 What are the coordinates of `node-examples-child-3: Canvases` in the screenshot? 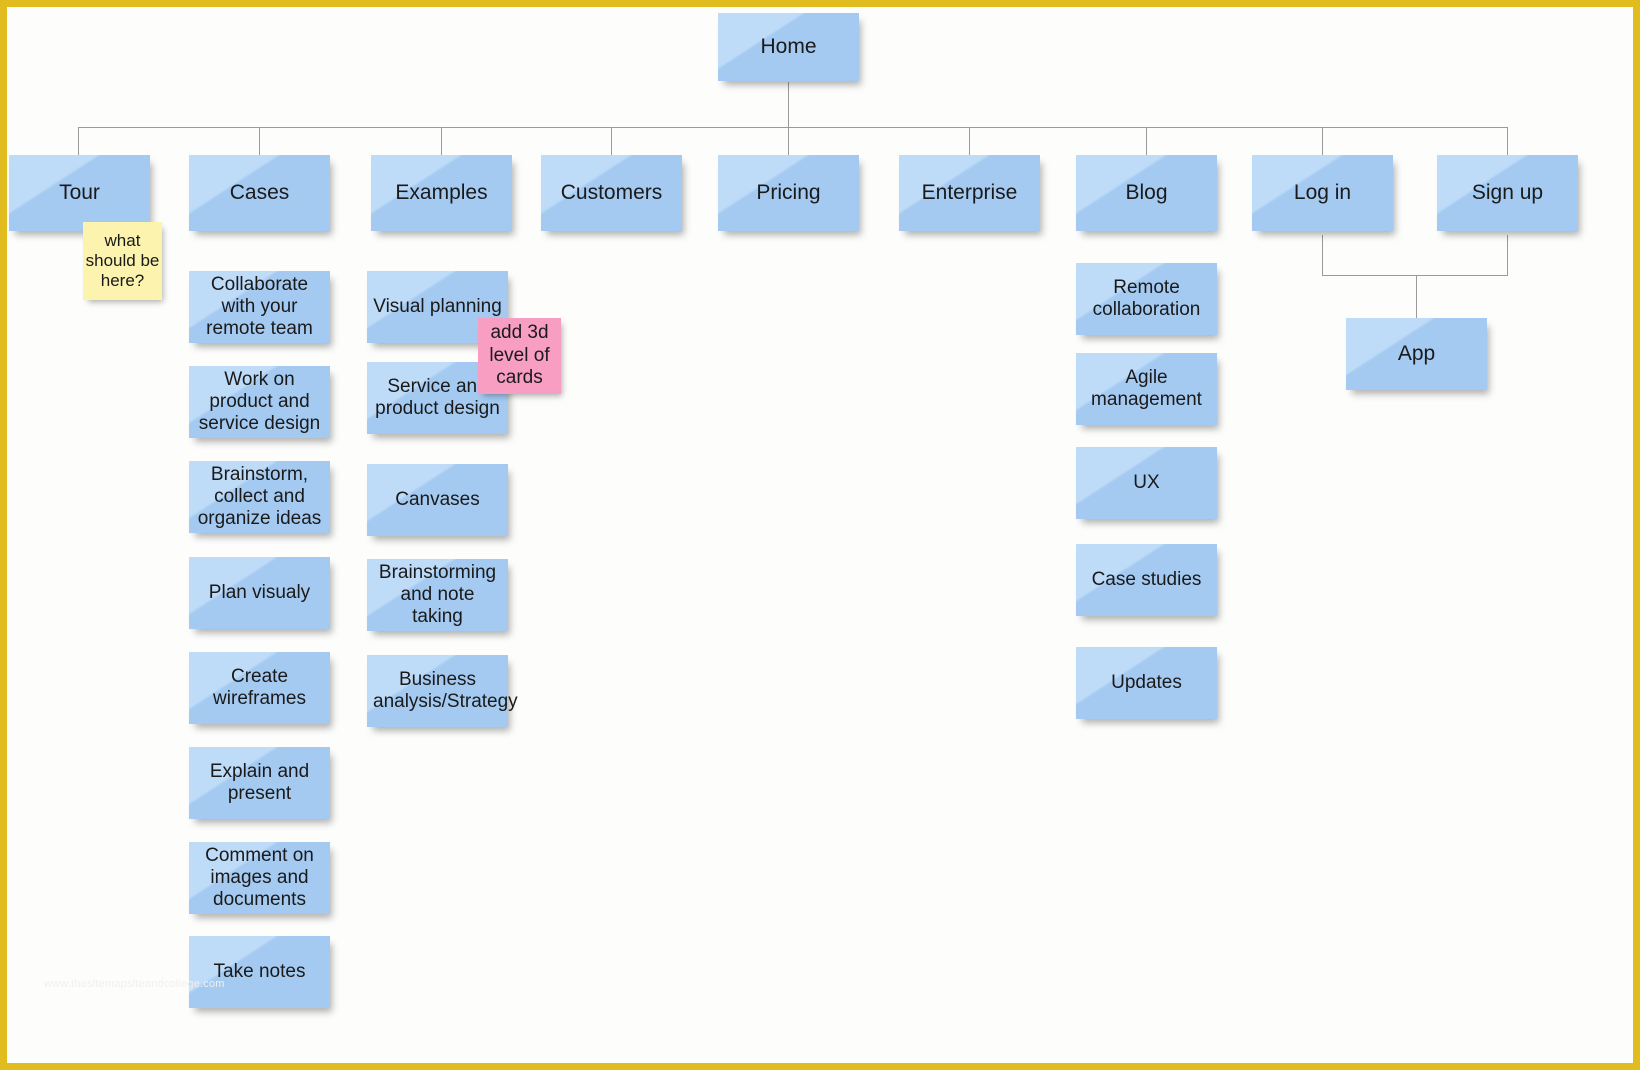 It's located at (437, 500).